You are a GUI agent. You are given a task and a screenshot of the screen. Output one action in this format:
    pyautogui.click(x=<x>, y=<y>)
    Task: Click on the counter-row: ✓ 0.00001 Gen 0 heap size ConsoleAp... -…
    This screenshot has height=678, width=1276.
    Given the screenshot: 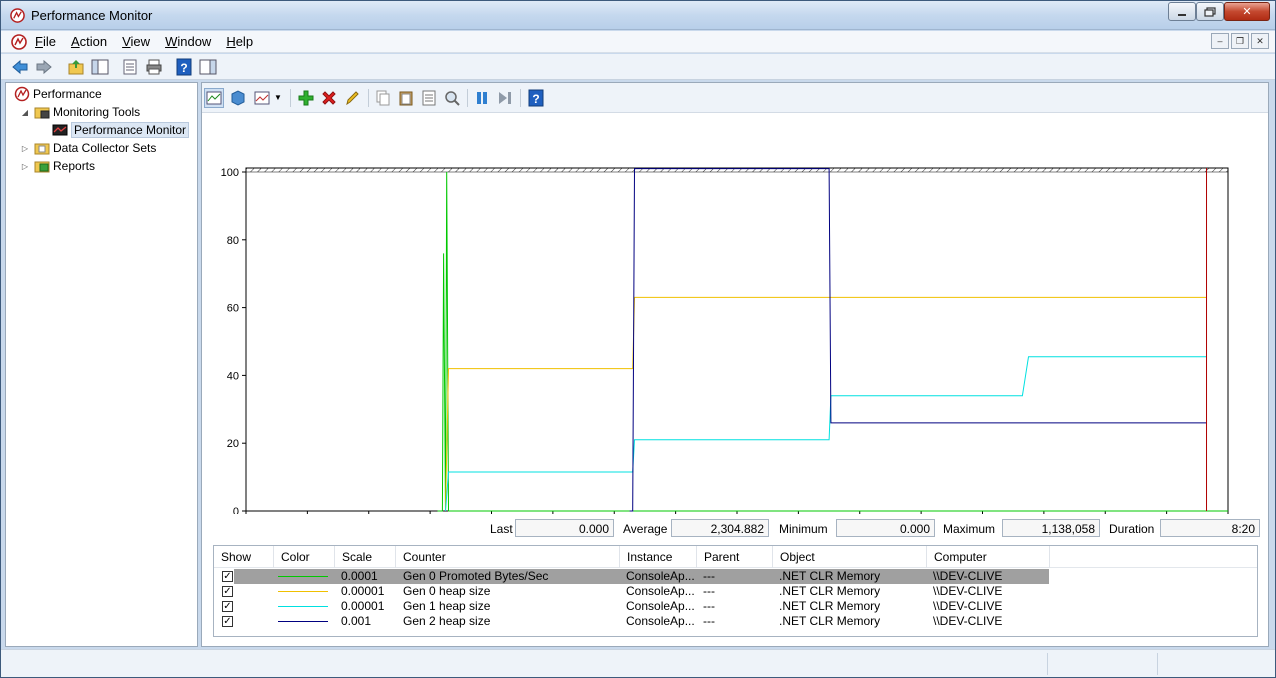 What is the action you would take?
    pyautogui.click(x=735, y=591)
    